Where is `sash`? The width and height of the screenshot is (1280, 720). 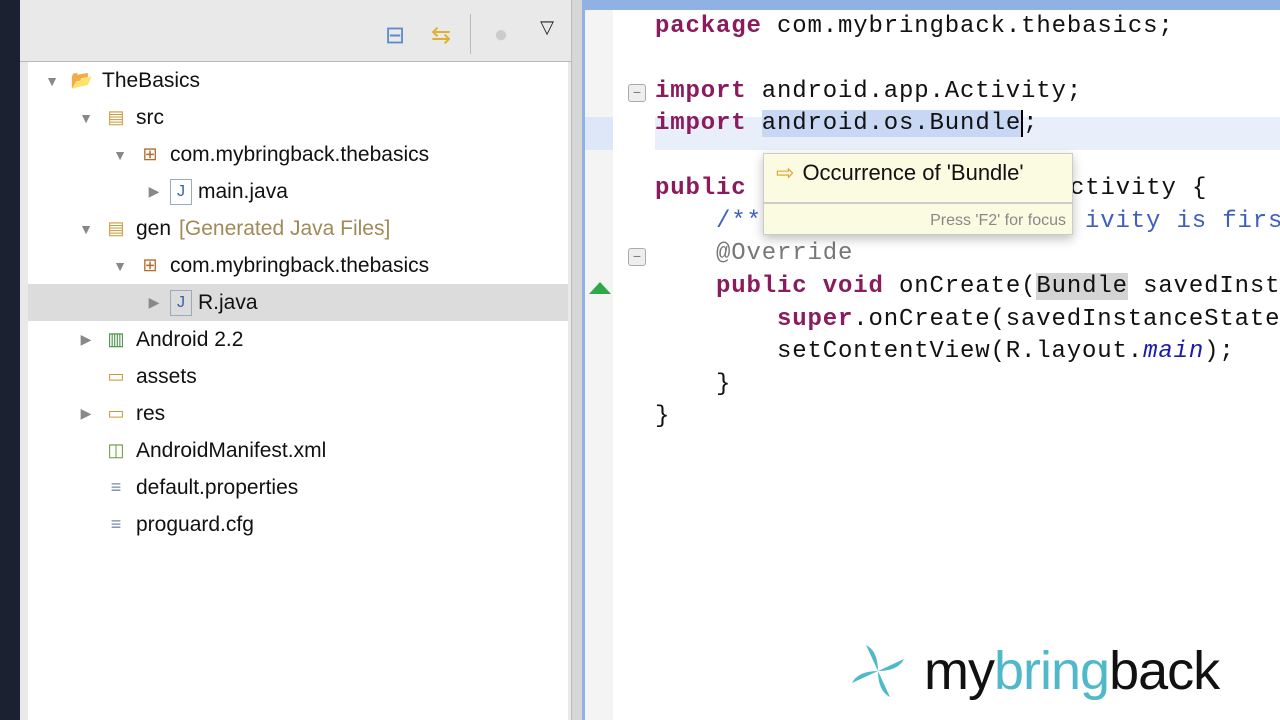
sash is located at coordinates (577, 360).